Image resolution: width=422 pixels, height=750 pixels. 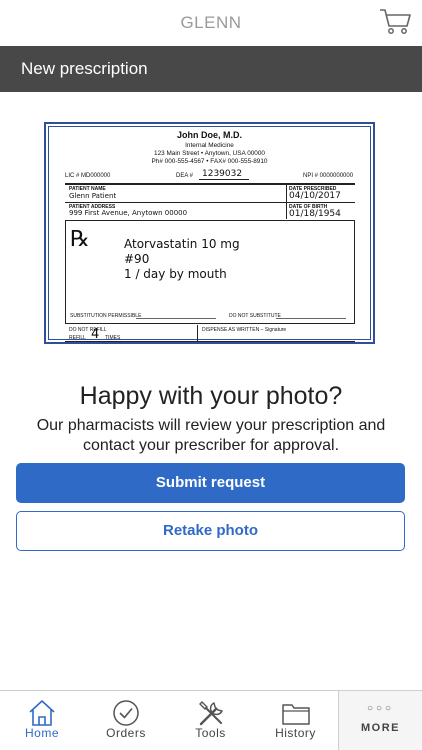 What do you see at coordinates (295, 714) in the screenshot?
I see `folder-icon` at bounding box center [295, 714].